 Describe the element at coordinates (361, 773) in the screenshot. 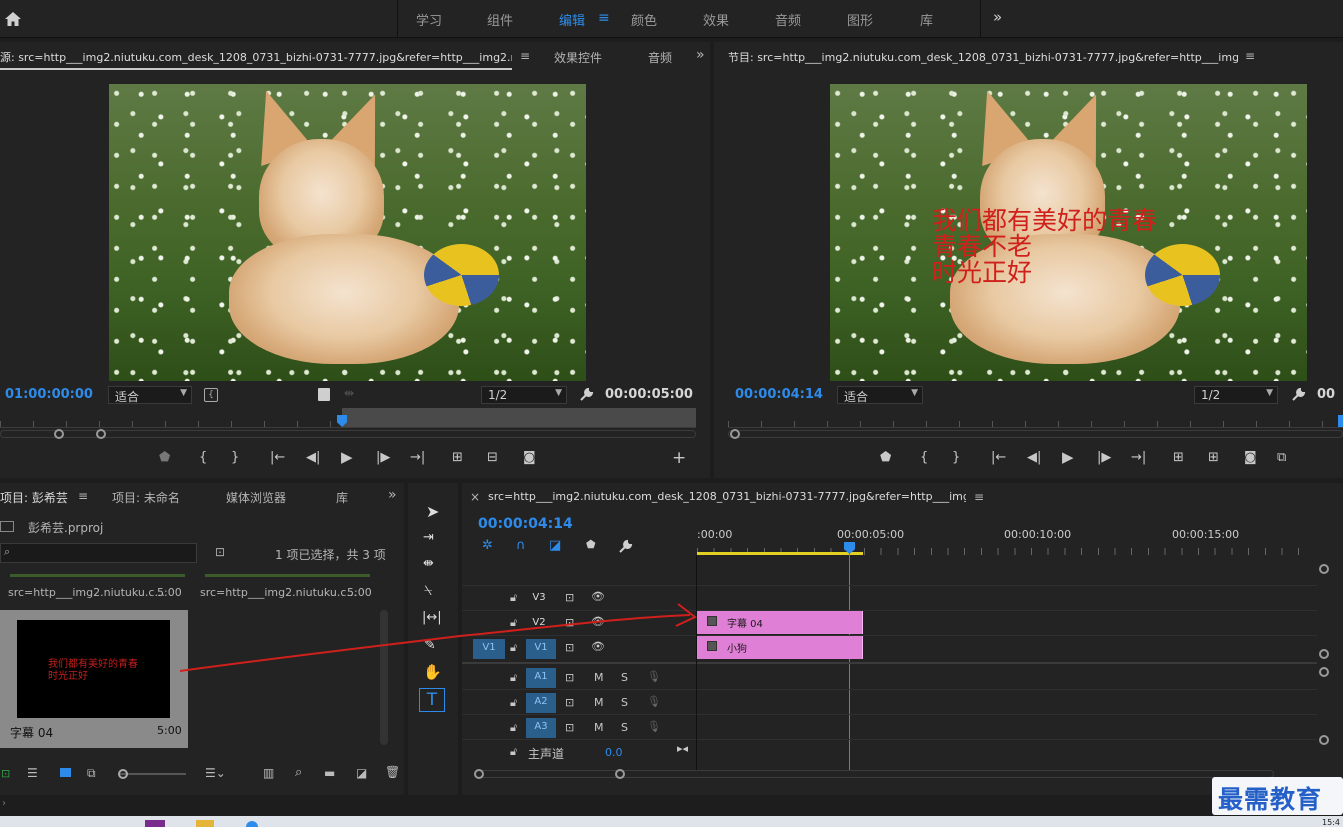

I see `new-item-icon: ◪` at that location.